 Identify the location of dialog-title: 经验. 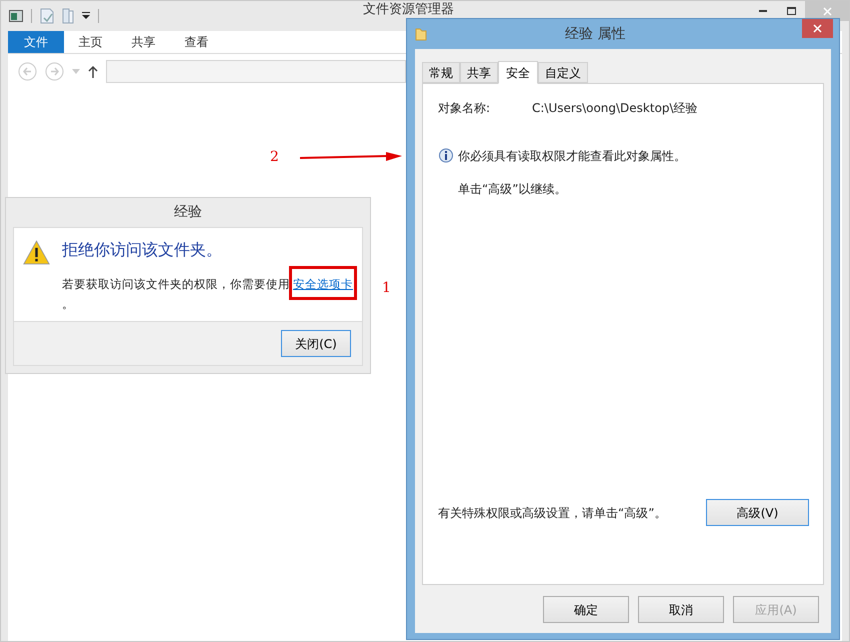
(188, 212).